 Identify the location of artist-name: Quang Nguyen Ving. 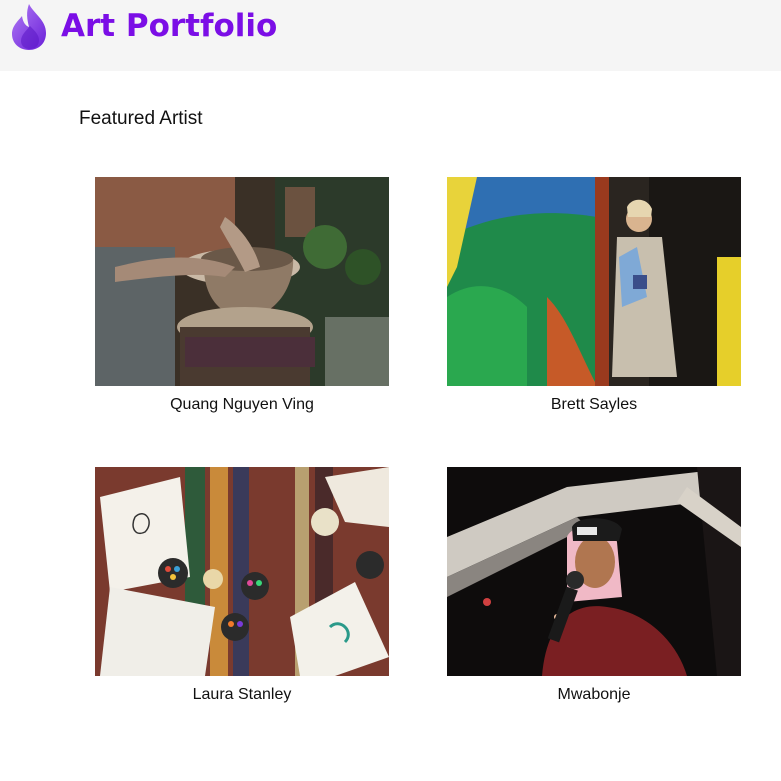
(242, 405).